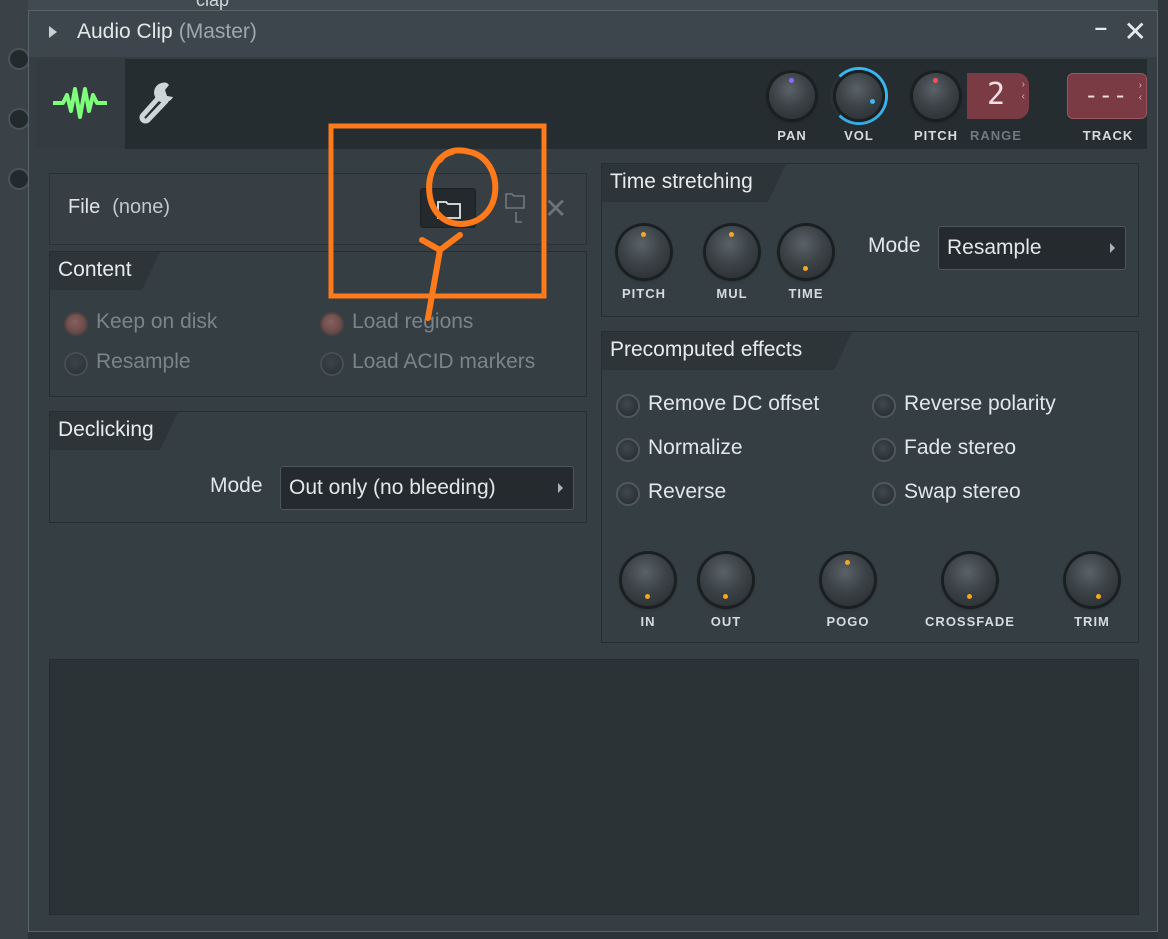  What do you see at coordinates (970, 621) in the screenshot?
I see `crossfade-label: CROSSFADE` at bounding box center [970, 621].